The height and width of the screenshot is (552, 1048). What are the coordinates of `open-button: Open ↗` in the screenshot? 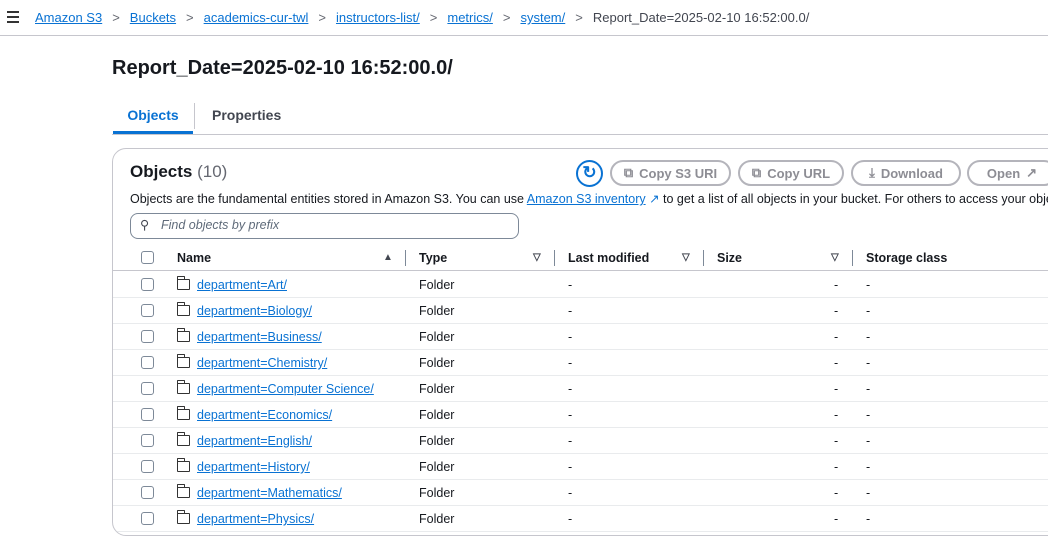 It's located at (1007, 173).